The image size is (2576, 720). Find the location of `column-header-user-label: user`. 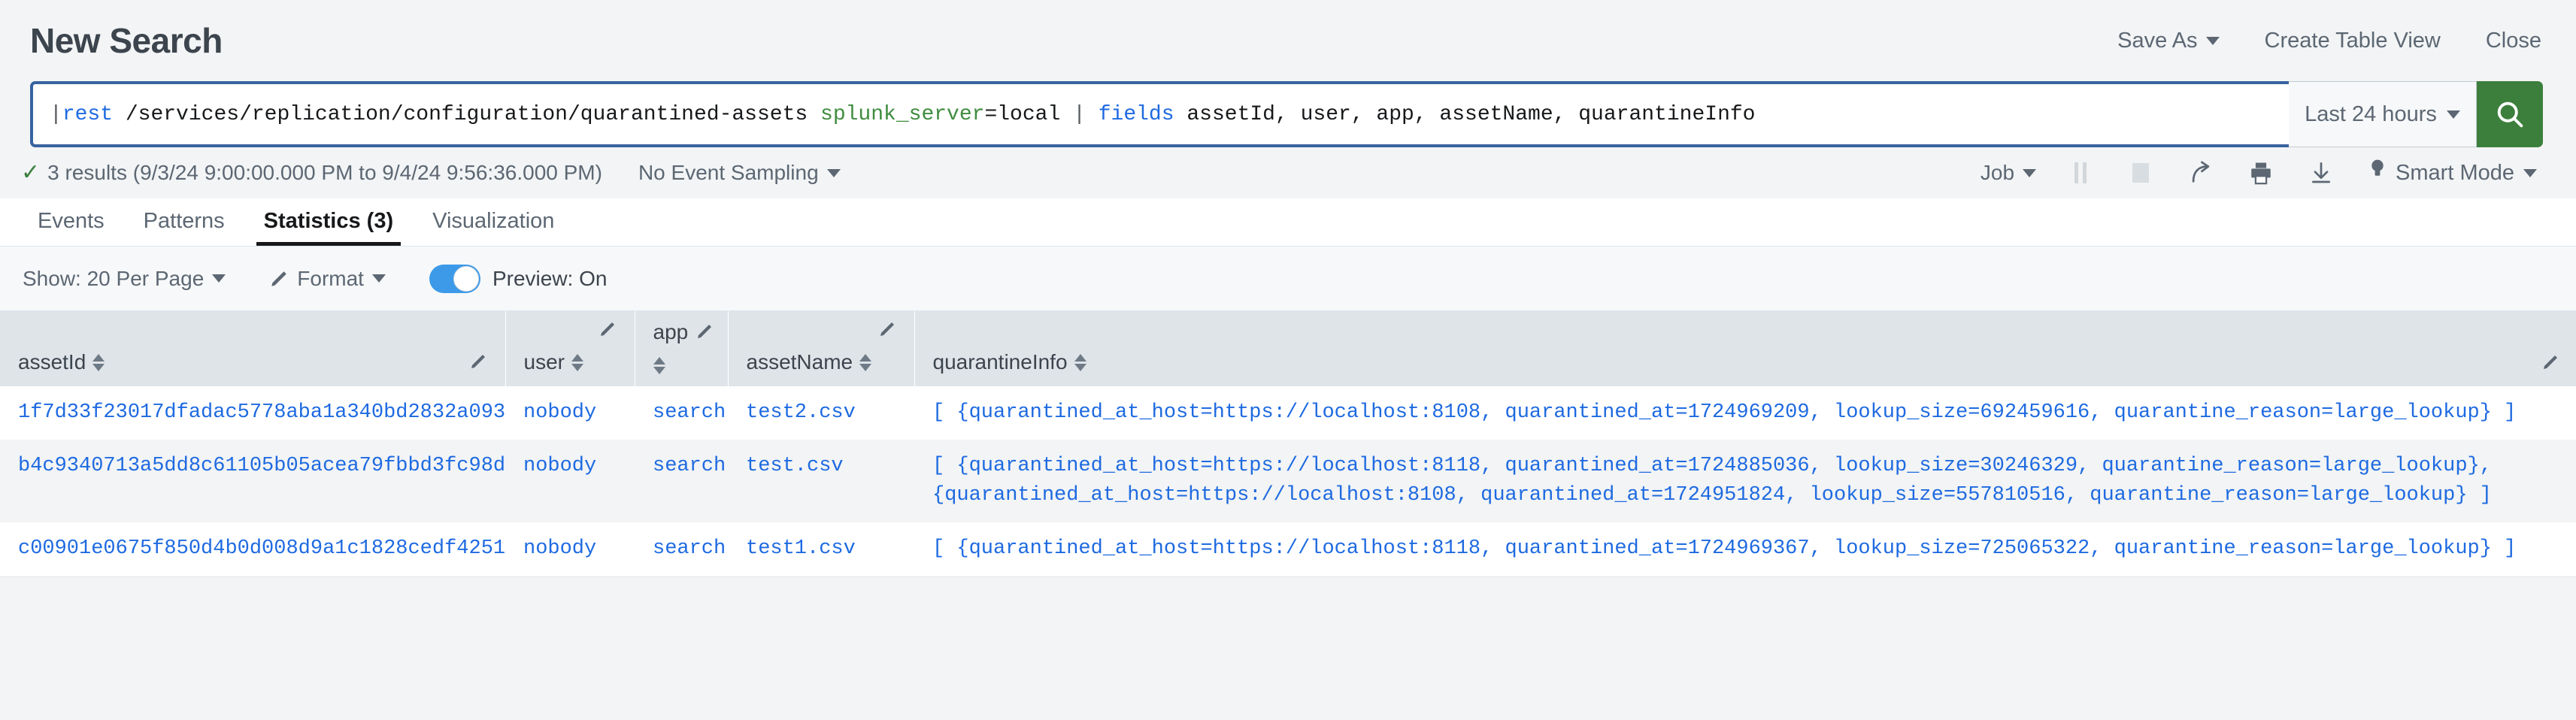

column-header-user-label: user is located at coordinates (544, 362).